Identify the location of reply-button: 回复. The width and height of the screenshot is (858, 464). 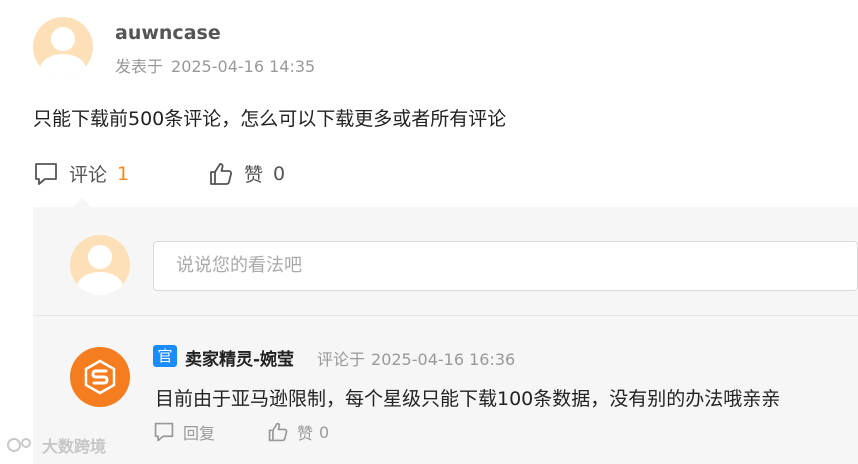
(184, 432).